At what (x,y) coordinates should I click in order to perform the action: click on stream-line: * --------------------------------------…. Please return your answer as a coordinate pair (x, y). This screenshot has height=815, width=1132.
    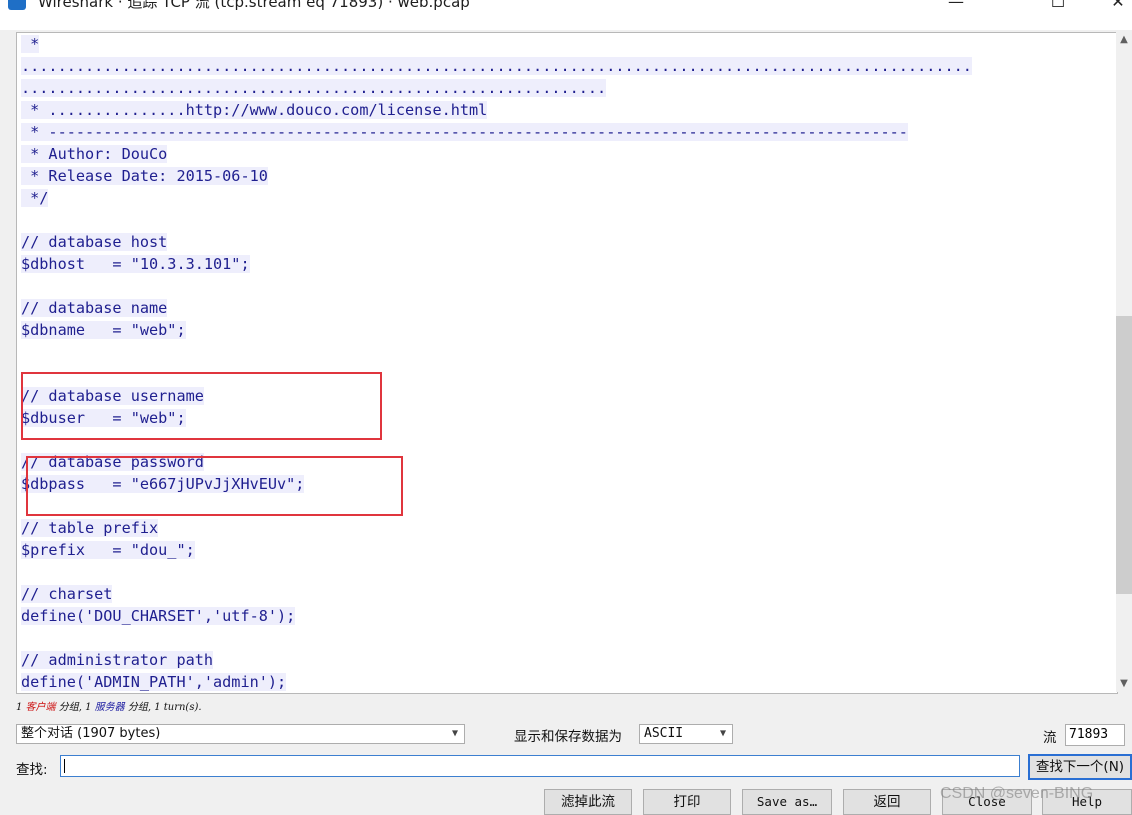
    Looking at the image, I should click on (496, 132).